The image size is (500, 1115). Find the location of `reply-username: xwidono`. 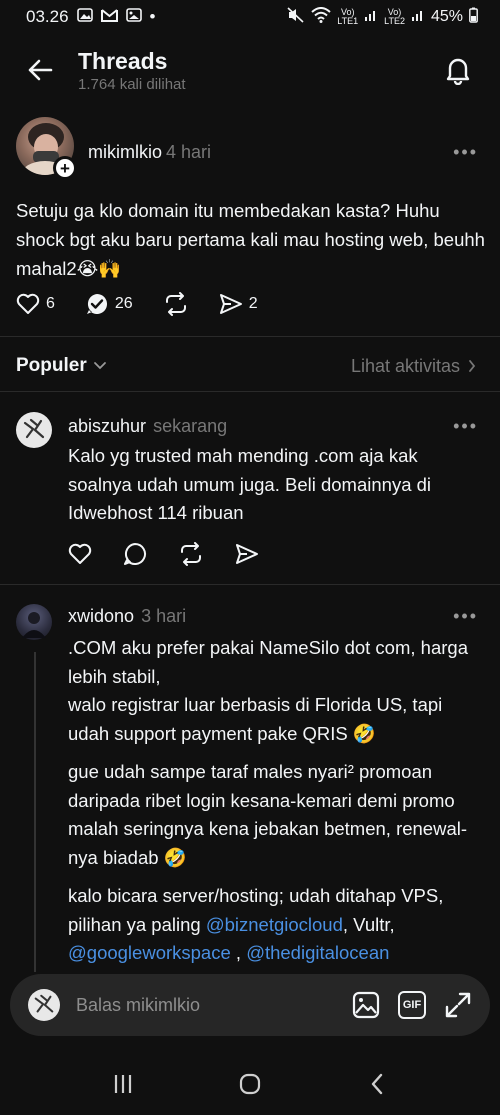

reply-username: xwidono is located at coordinates (101, 616).